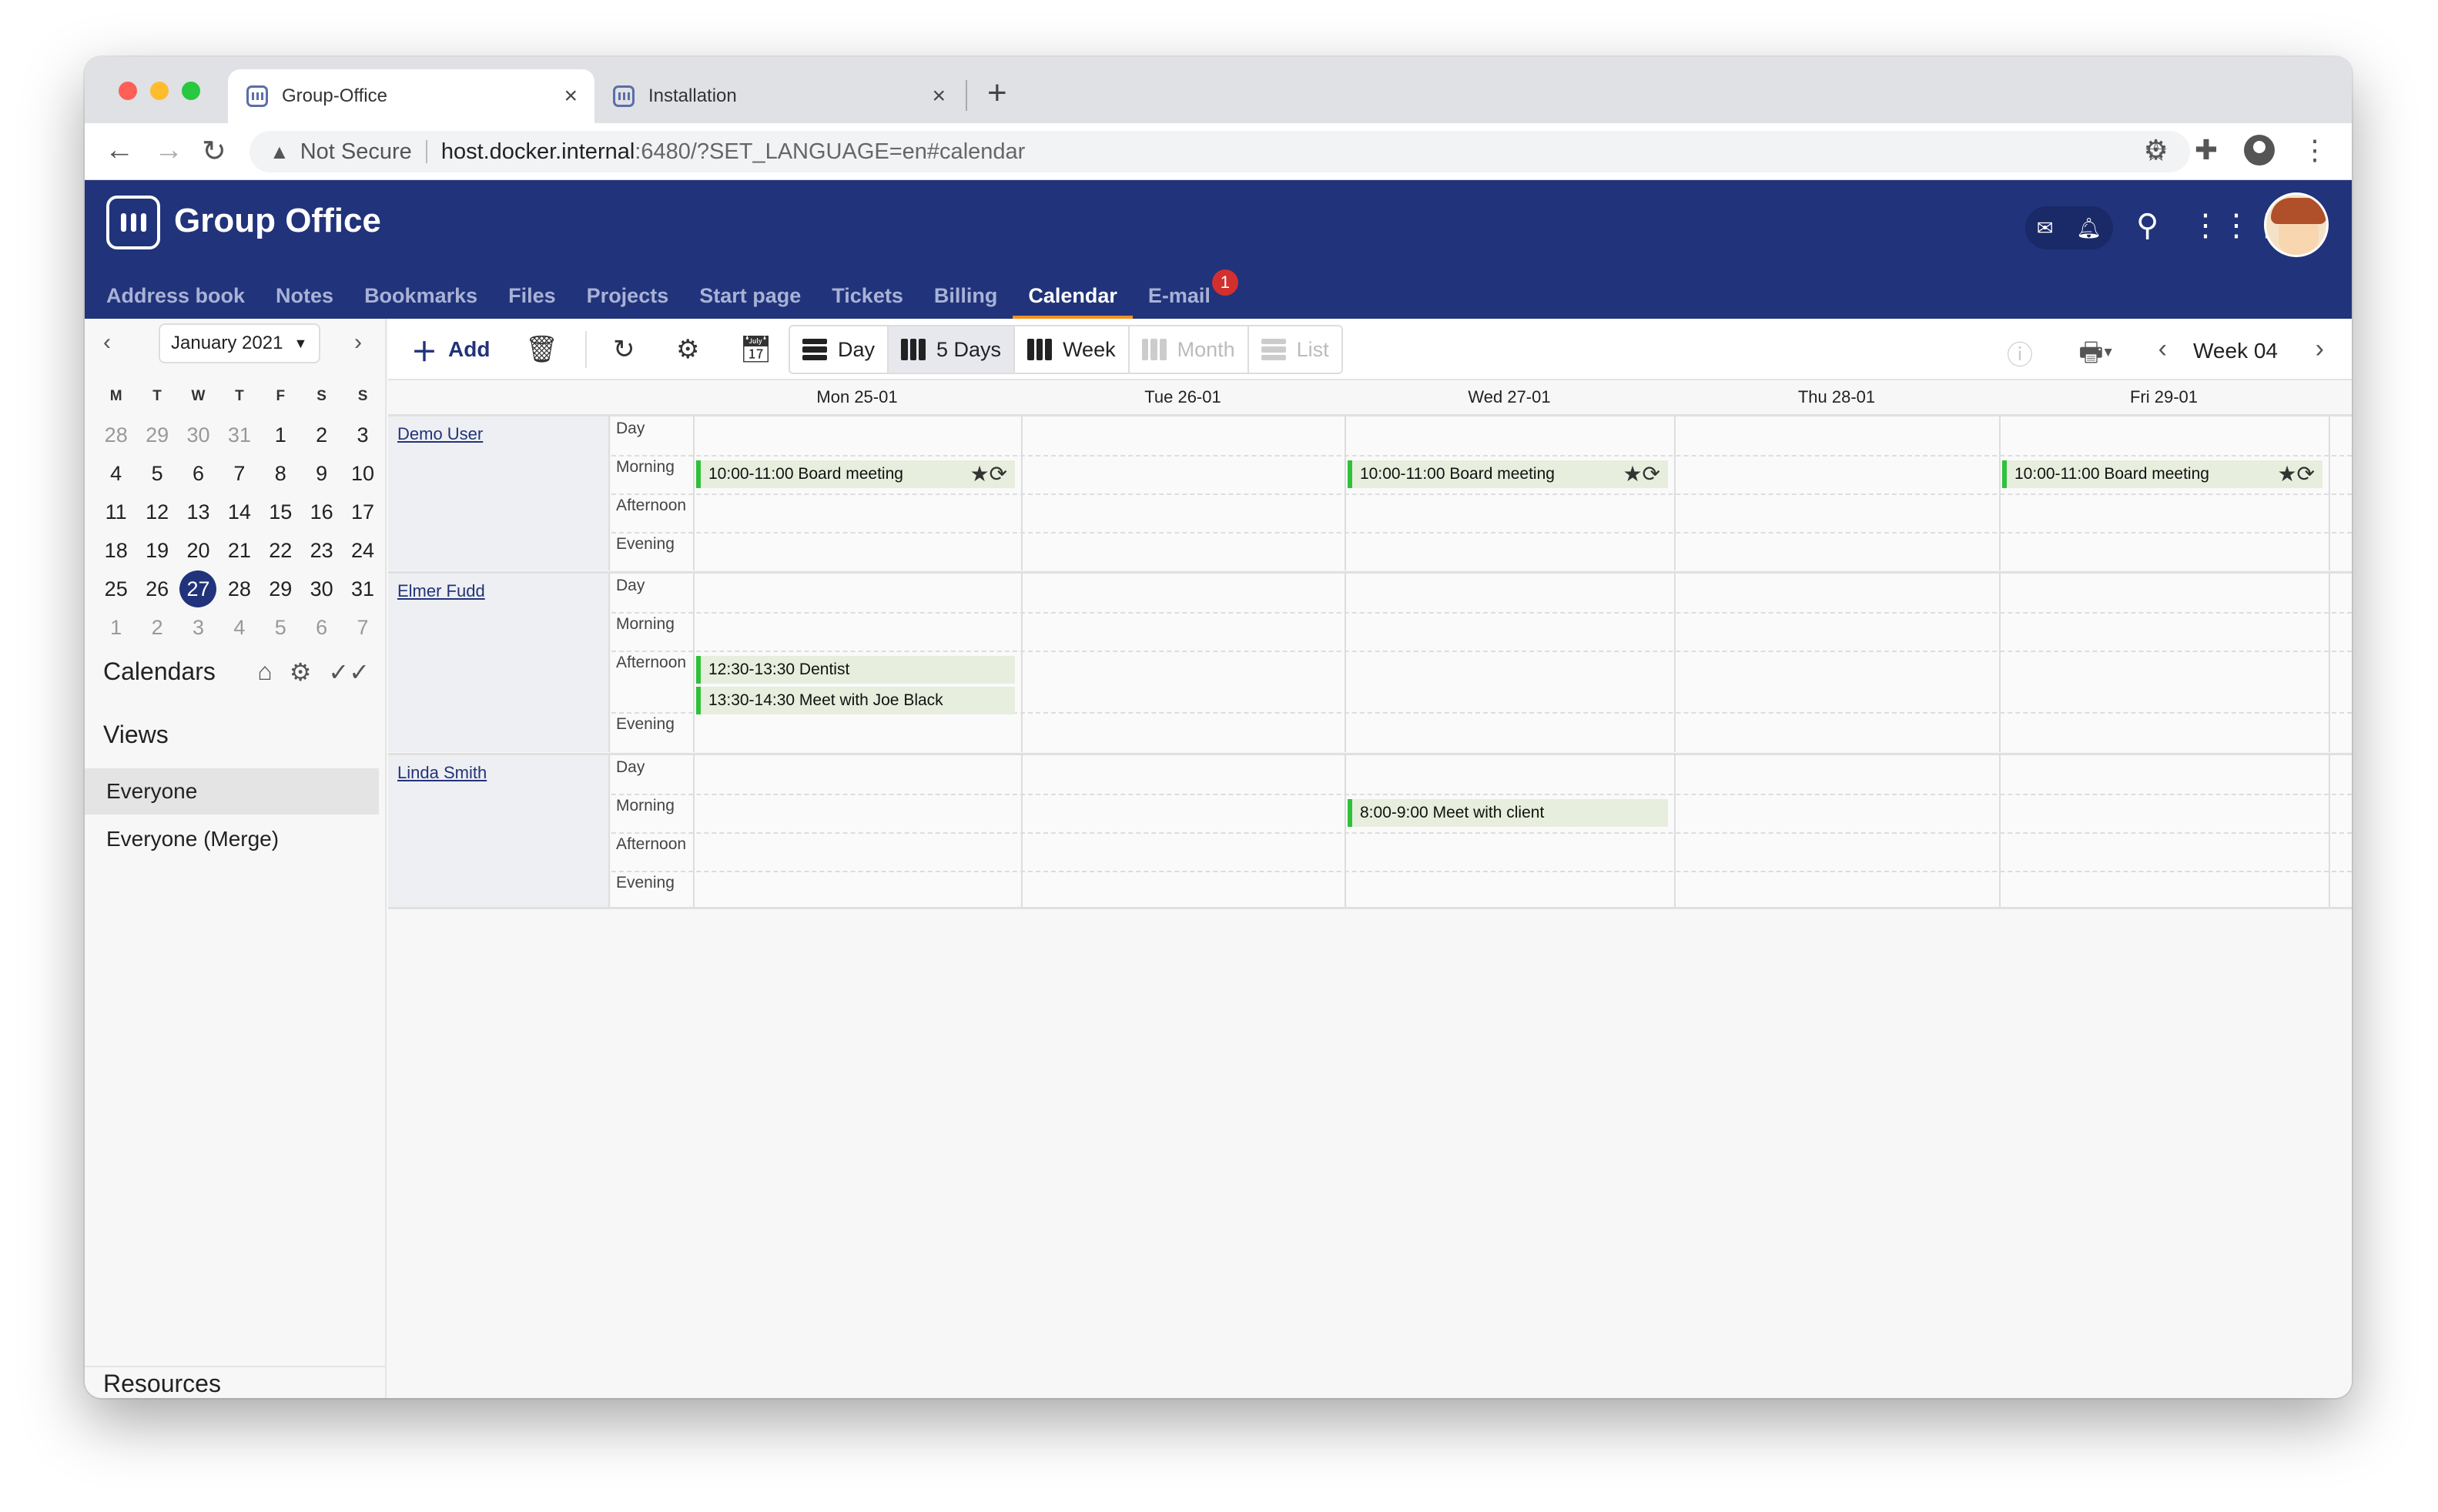 This screenshot has width=2438, height=1512. Describe the element at coordinates (169, 150) in the screenshot. I see `forward-arrow-icon: →` at that location.